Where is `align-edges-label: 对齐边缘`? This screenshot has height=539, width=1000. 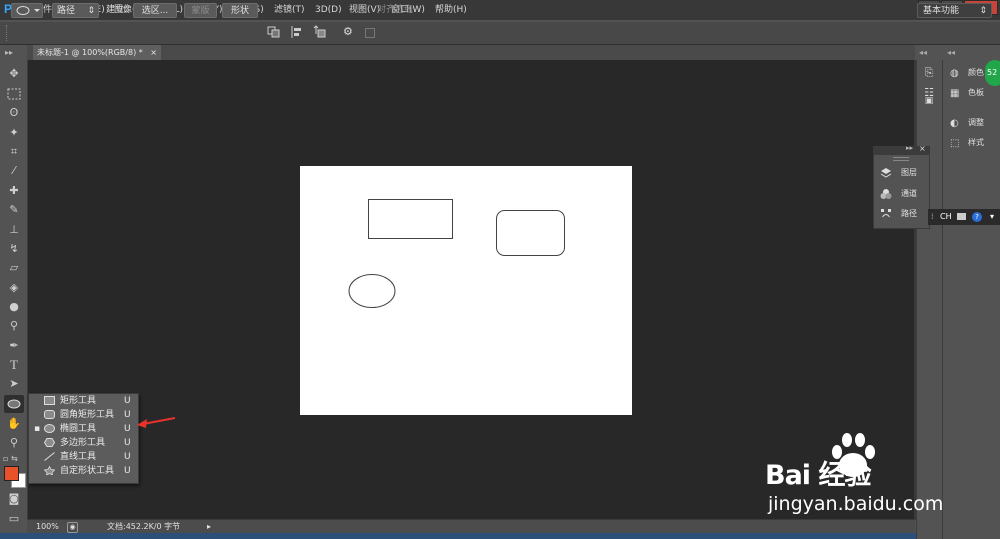
align-edges-label: 对齐边缘 is located at coordinates (395, 10).